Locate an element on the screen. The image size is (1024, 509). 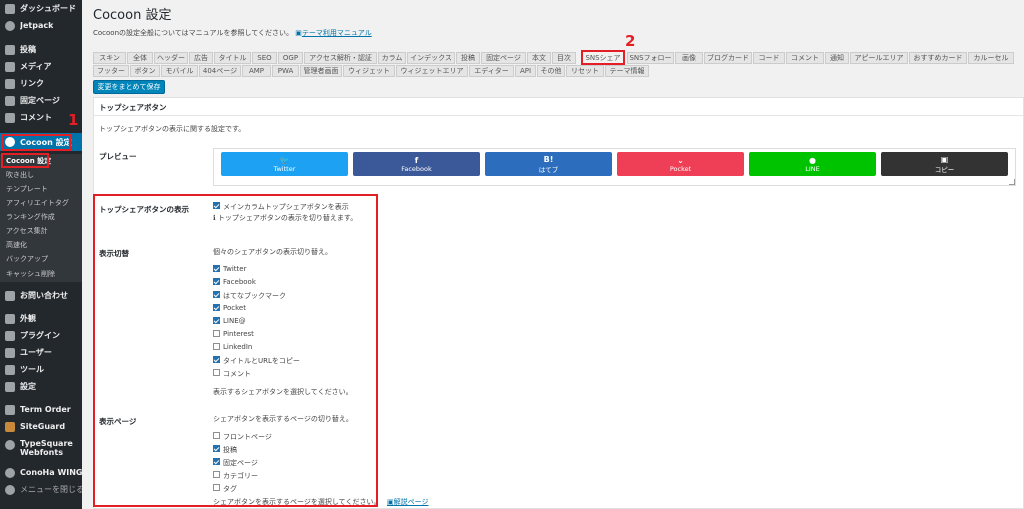
tab-carousel: カルーセル is located at coordinates (991, 58).